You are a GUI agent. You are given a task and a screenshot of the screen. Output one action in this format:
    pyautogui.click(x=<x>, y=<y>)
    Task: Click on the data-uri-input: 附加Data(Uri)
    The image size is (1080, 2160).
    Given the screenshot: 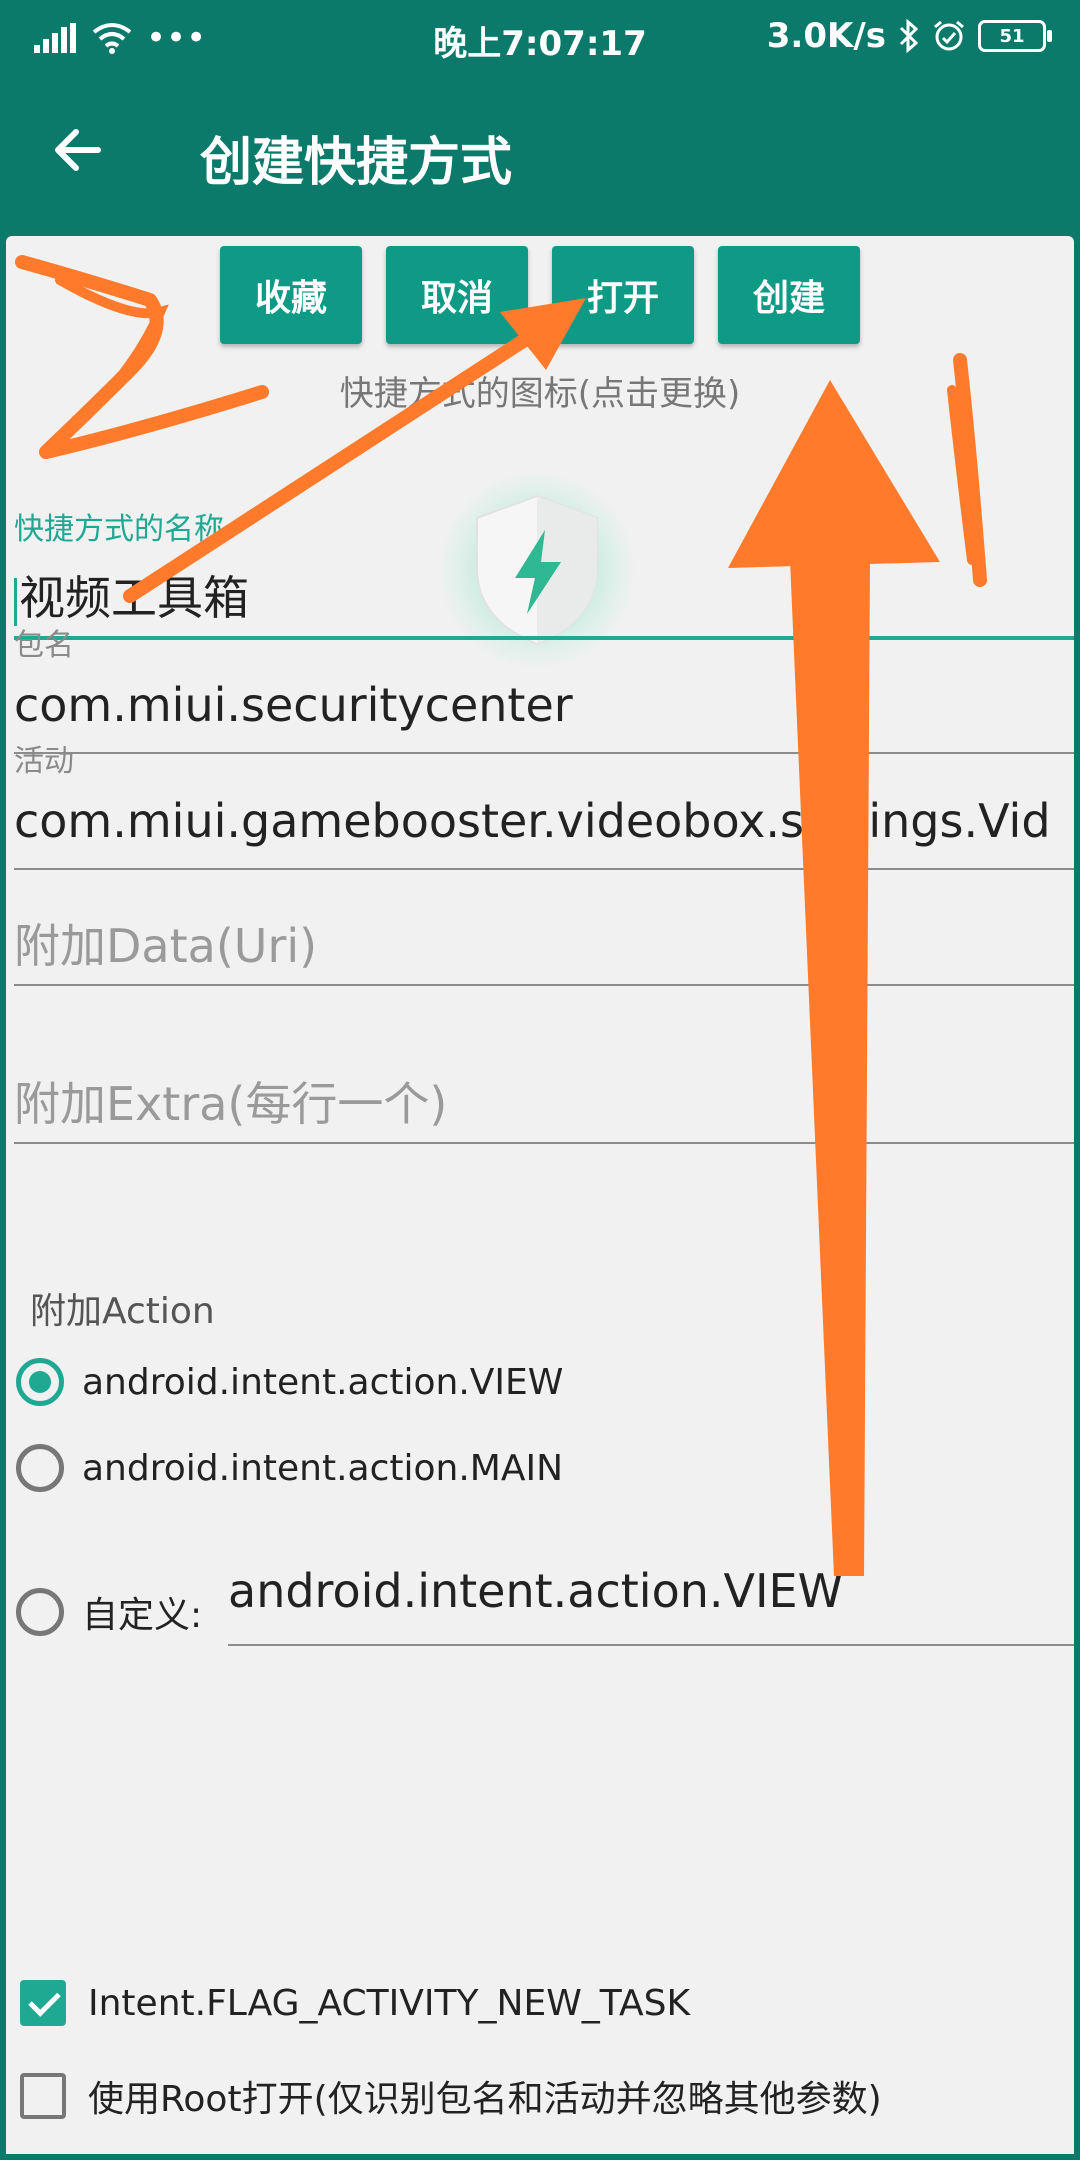 What is the action you would take?
    pyautogui.click(x=544, y=942)
    